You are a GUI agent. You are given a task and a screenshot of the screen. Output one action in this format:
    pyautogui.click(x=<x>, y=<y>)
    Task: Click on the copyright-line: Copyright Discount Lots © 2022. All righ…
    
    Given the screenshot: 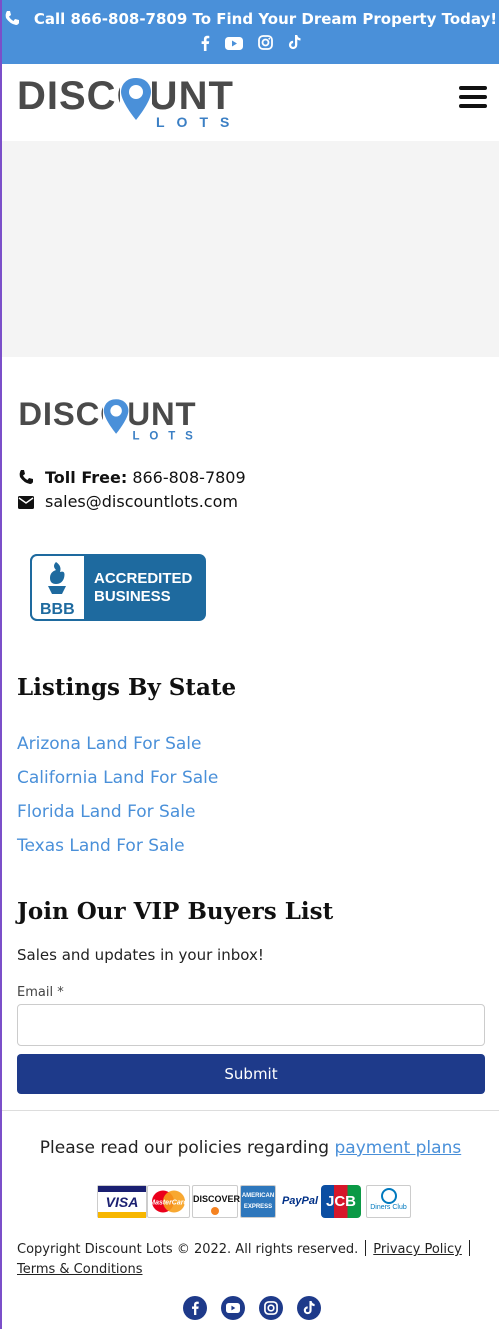 What is the action you would take?
    pyautogui.click(x=252, y=1260)
    